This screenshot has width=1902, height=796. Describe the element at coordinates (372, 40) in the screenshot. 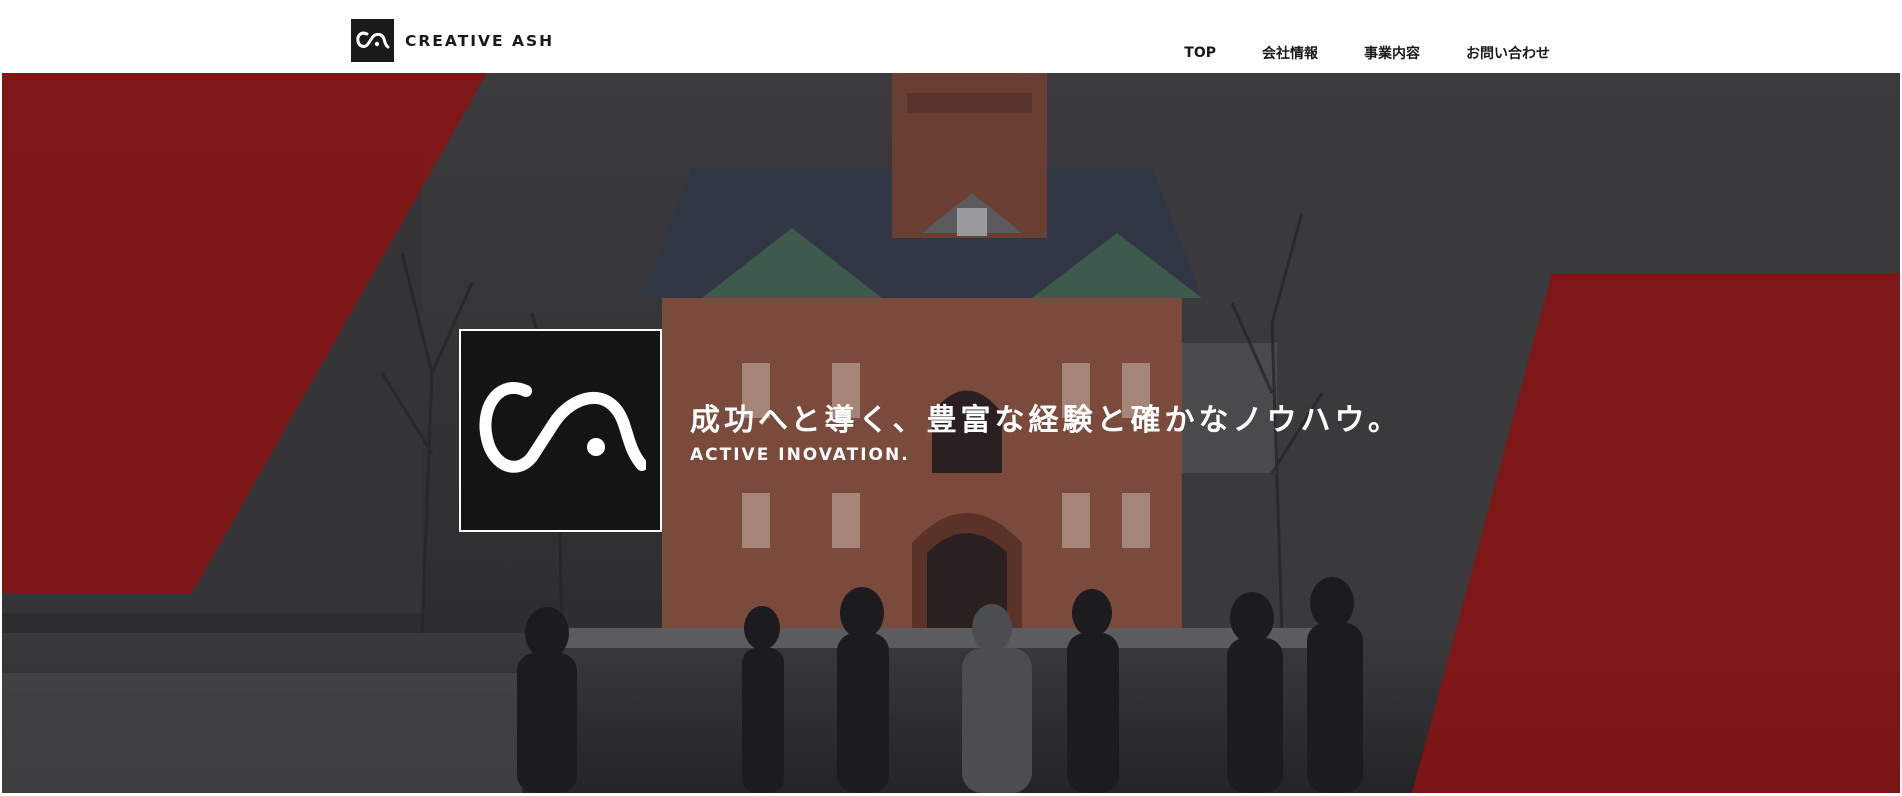

I see `ca-logo-icon` at that location.